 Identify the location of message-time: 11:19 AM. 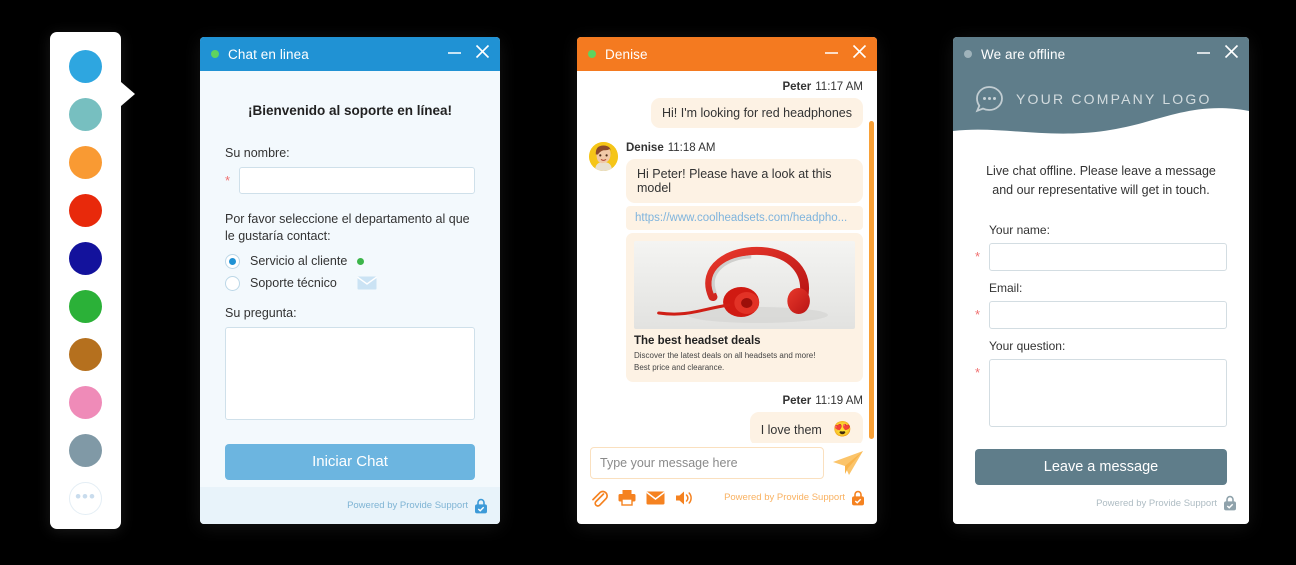
(839, 401).